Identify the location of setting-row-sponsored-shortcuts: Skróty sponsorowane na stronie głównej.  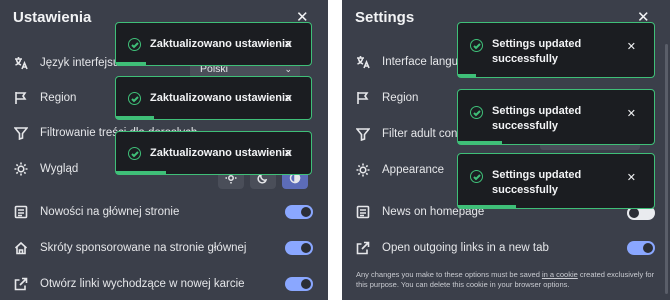
(130, 248).